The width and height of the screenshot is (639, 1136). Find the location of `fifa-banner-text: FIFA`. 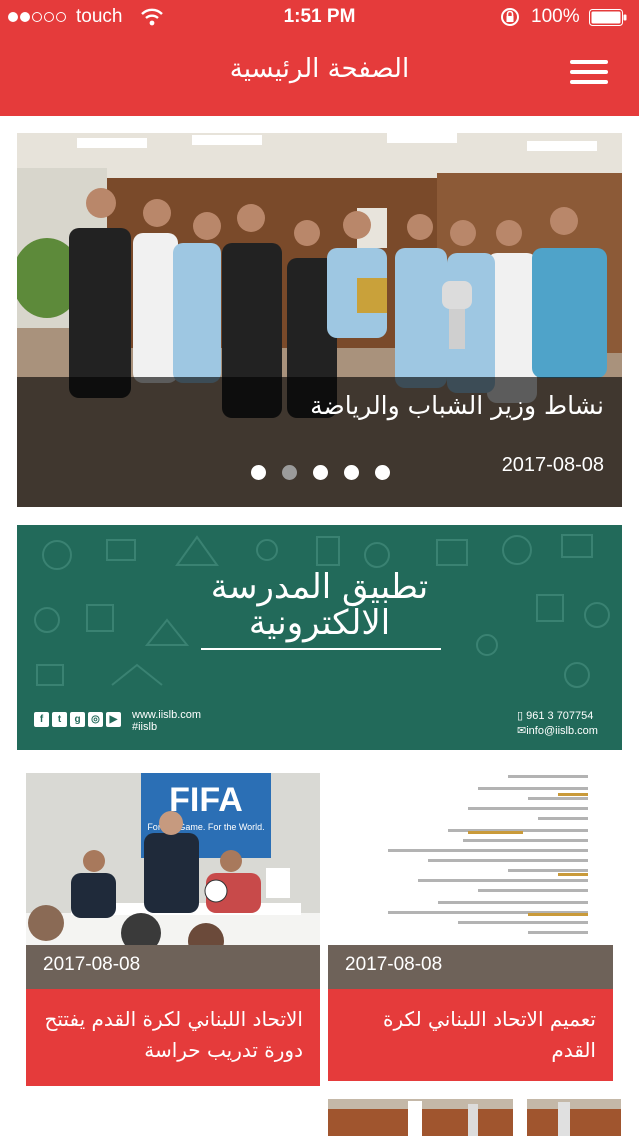

fifa-banner-text: FIFA is located at coordinates (206, 800).